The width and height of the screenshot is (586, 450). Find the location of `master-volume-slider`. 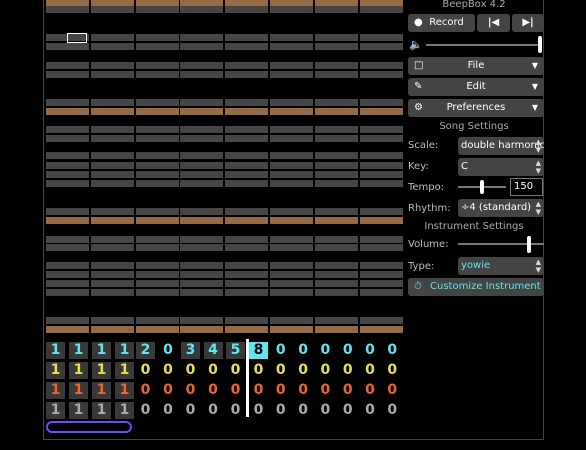

master-volume-slider is located at coordinates (484, 45).